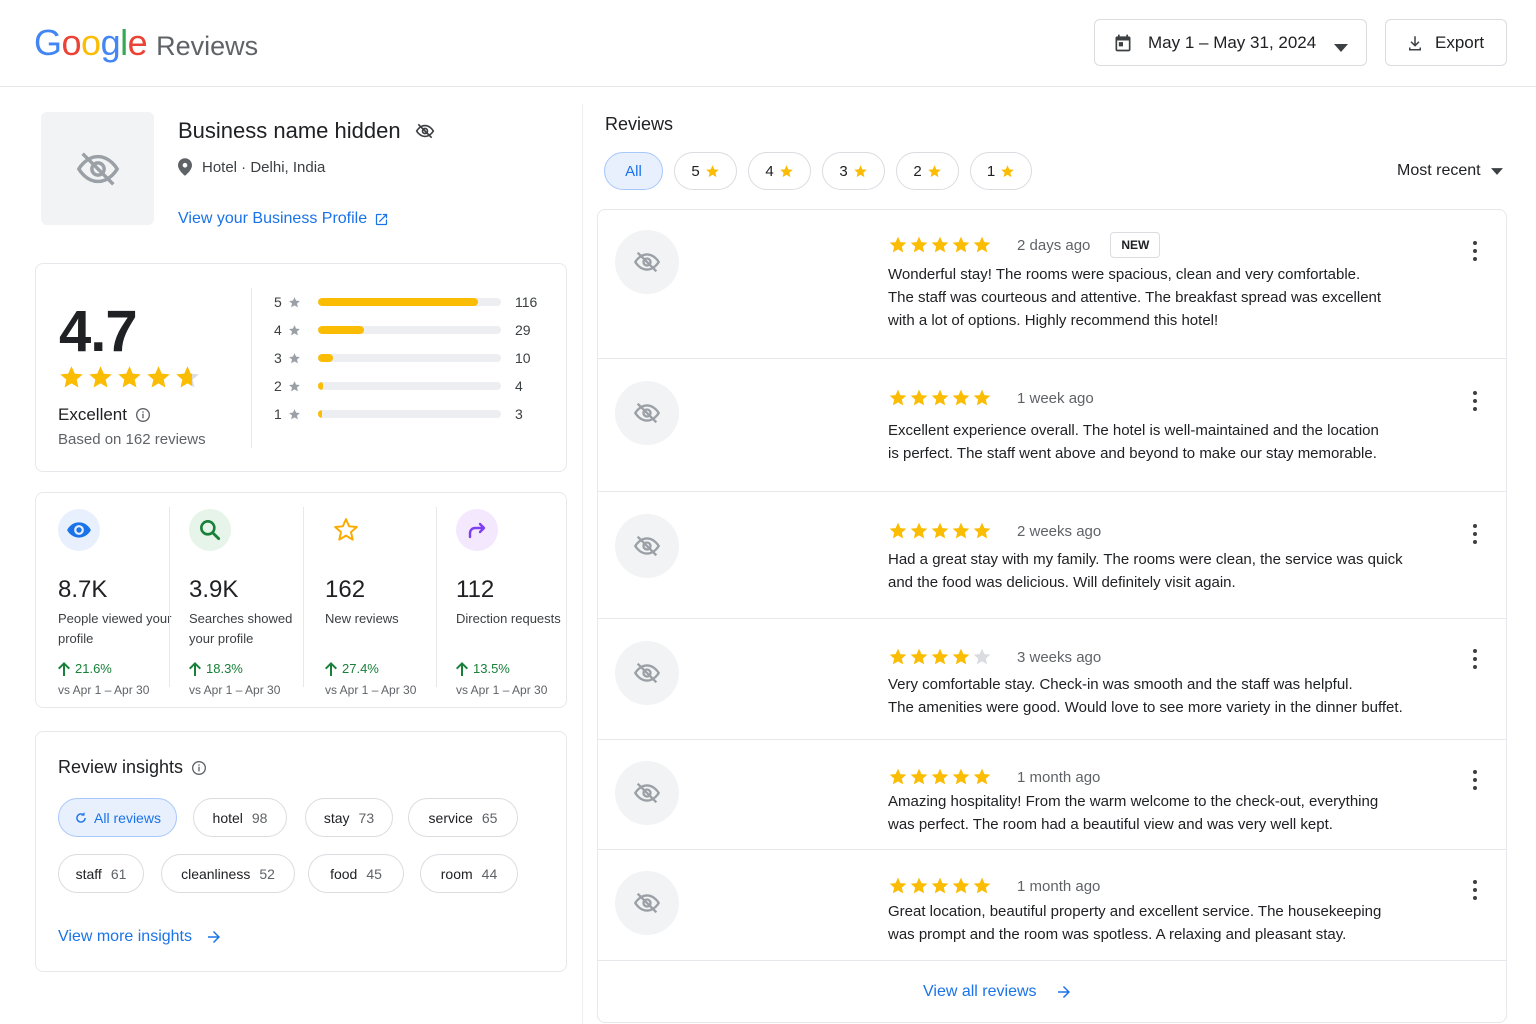  What do you see at coordinates (278, 330) in the screenshot?
I see `star-level-label: 4` at bounding box center [278, 330].